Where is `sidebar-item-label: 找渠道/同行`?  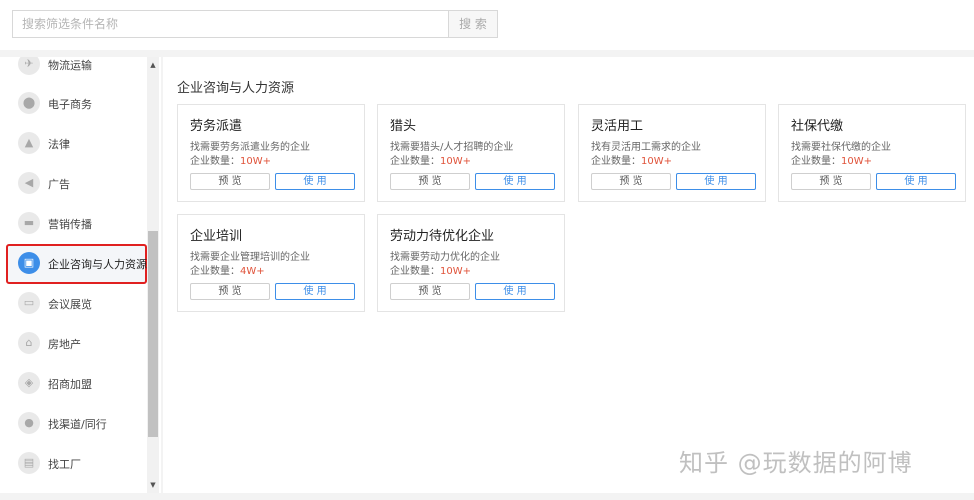 sidebar-item-label: 找渠道/同行 is located at coordinates (77, 424).